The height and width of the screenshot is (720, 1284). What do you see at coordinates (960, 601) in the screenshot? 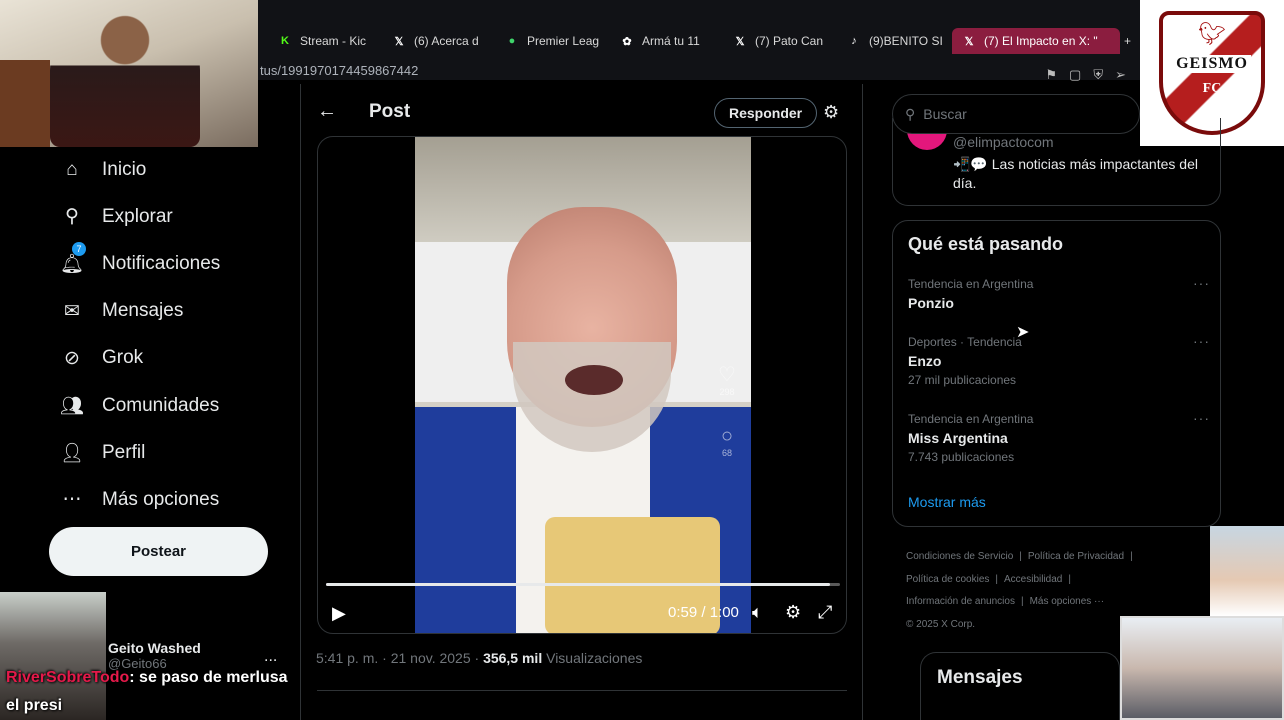
I see `footer-link: Información de anuncios` at bounding box center [960, 601].